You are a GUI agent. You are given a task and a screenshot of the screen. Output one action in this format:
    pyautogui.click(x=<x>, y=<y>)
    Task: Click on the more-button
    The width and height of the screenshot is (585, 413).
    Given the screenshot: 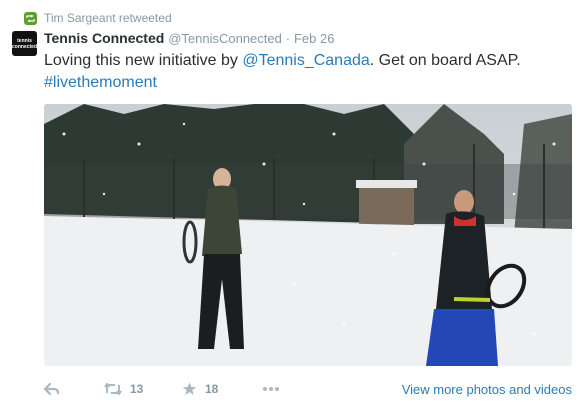 What is the action you would take?
    pyautogui.click(x=271, y=389)
    